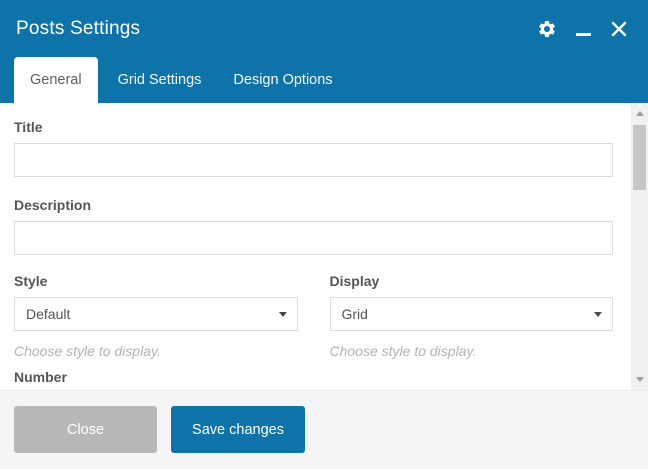 This screenshot has width=648, height=469. I want to click on style-column: Style Default Choose style to display., so click(156, 316).